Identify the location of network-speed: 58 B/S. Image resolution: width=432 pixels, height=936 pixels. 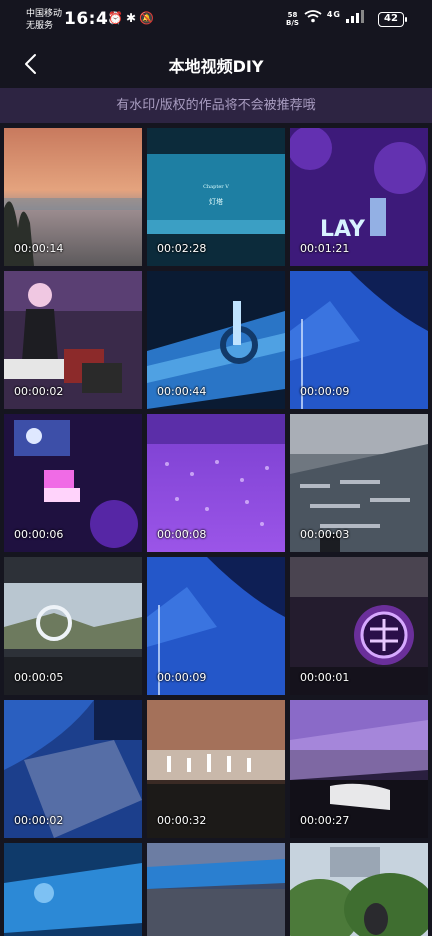
(292, 19).